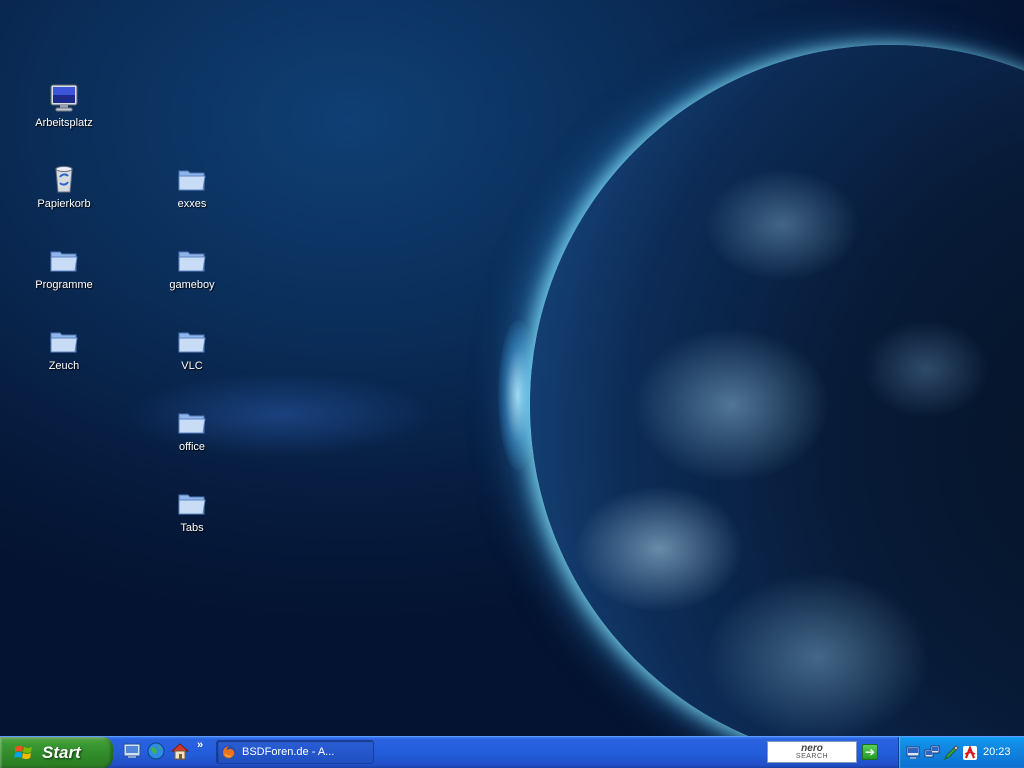  What do you see at coordinates (961, 752) in the screenshot?
I see `system-tray: 20:23` at bounding box center [961, 752].